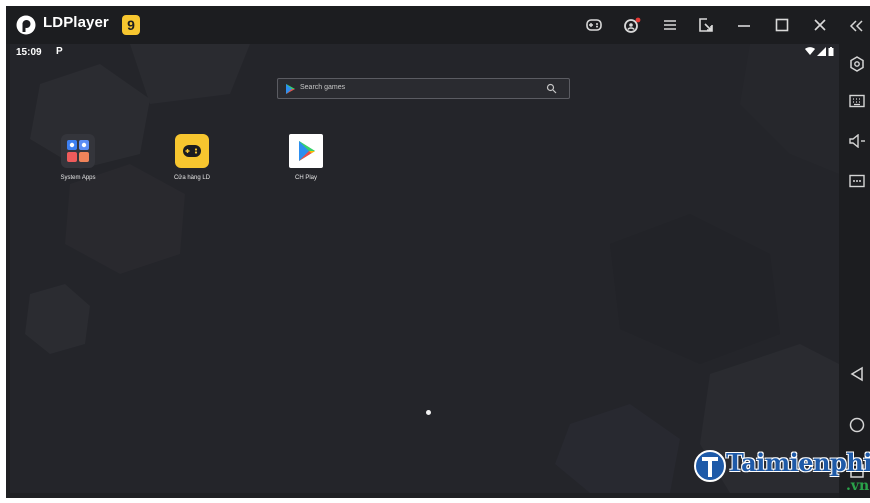 The height and width of the screenshot is (503, 870). What do you see at coordinates (551, 88) in the screenshot?
I see `search-icon` at bounding box center [551, 88].